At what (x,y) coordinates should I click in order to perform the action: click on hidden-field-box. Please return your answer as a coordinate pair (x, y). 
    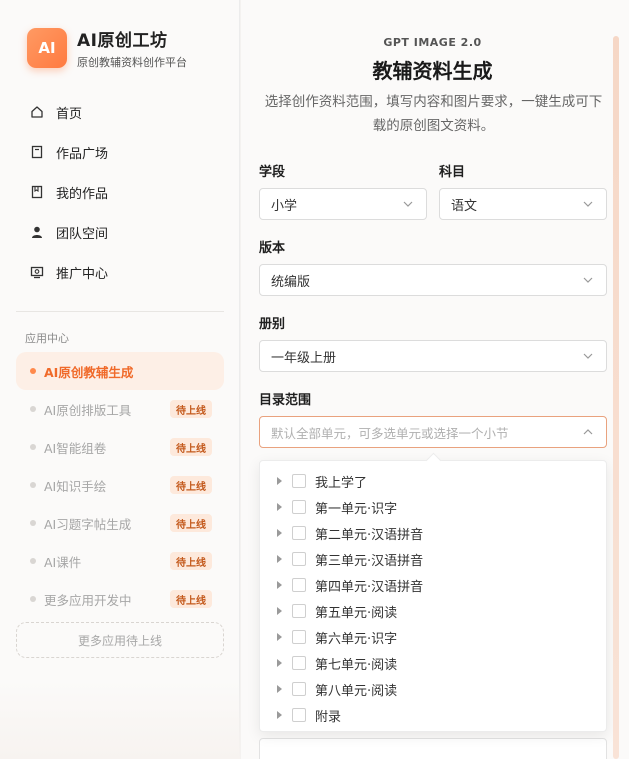
    Looking at the image, I should click on (433, 748).